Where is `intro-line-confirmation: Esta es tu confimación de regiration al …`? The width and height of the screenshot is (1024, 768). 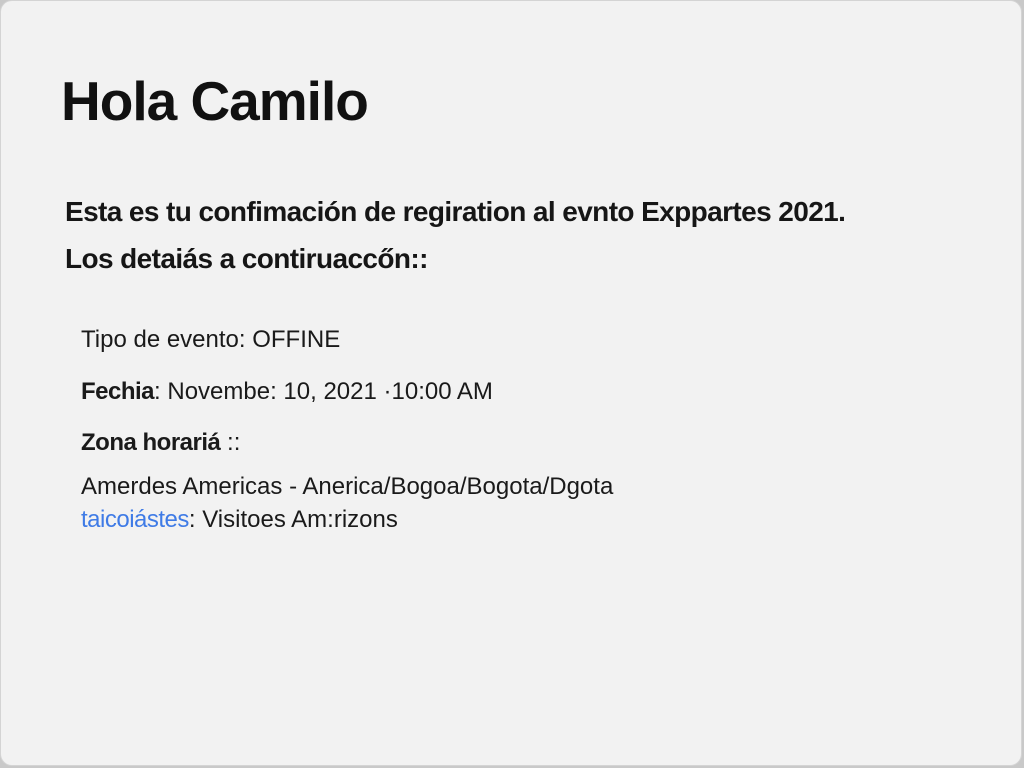
intro-line-confirmation: Esta es tu confimación de regiration al … is located at coordinates (455, 211).